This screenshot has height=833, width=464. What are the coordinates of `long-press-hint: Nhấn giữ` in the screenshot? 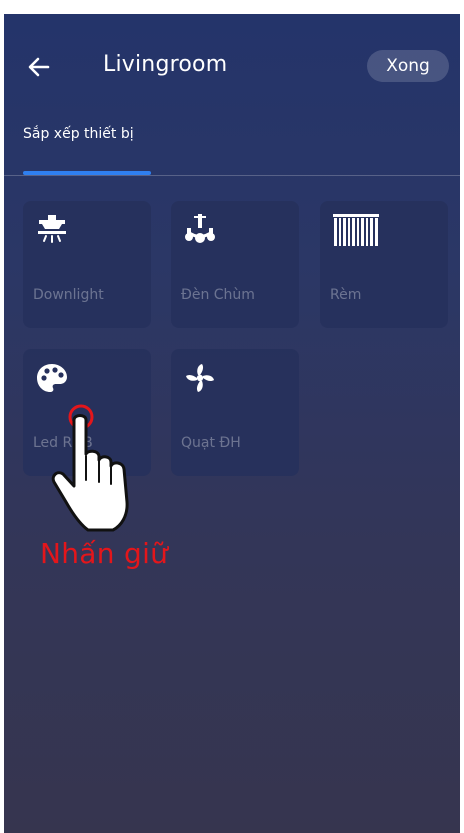 It's located at (104, 553).